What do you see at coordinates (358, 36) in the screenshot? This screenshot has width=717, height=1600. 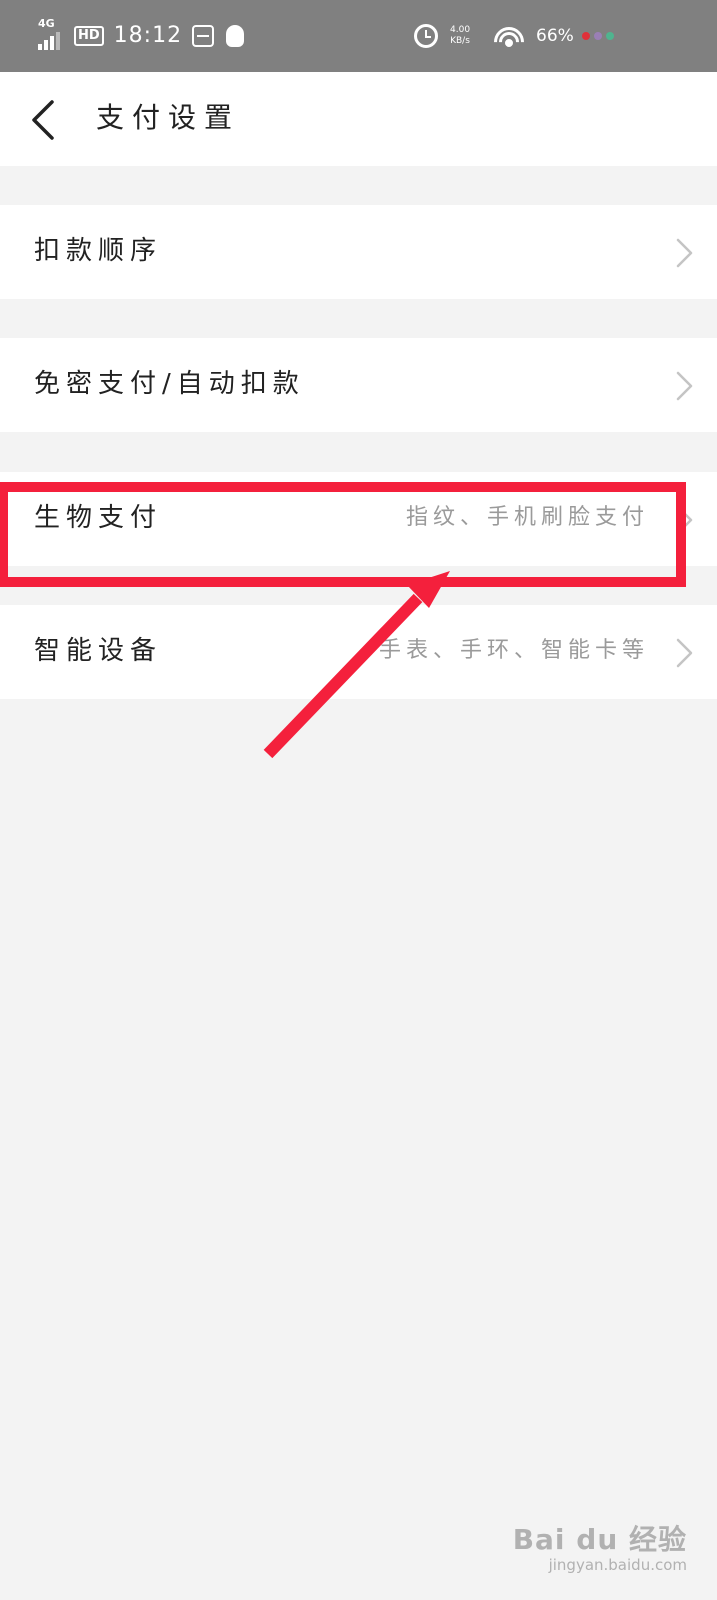 I see `status-bar: 4G HD 18:12 4.00 KB/s 66%` at bounding box center [358, 36].